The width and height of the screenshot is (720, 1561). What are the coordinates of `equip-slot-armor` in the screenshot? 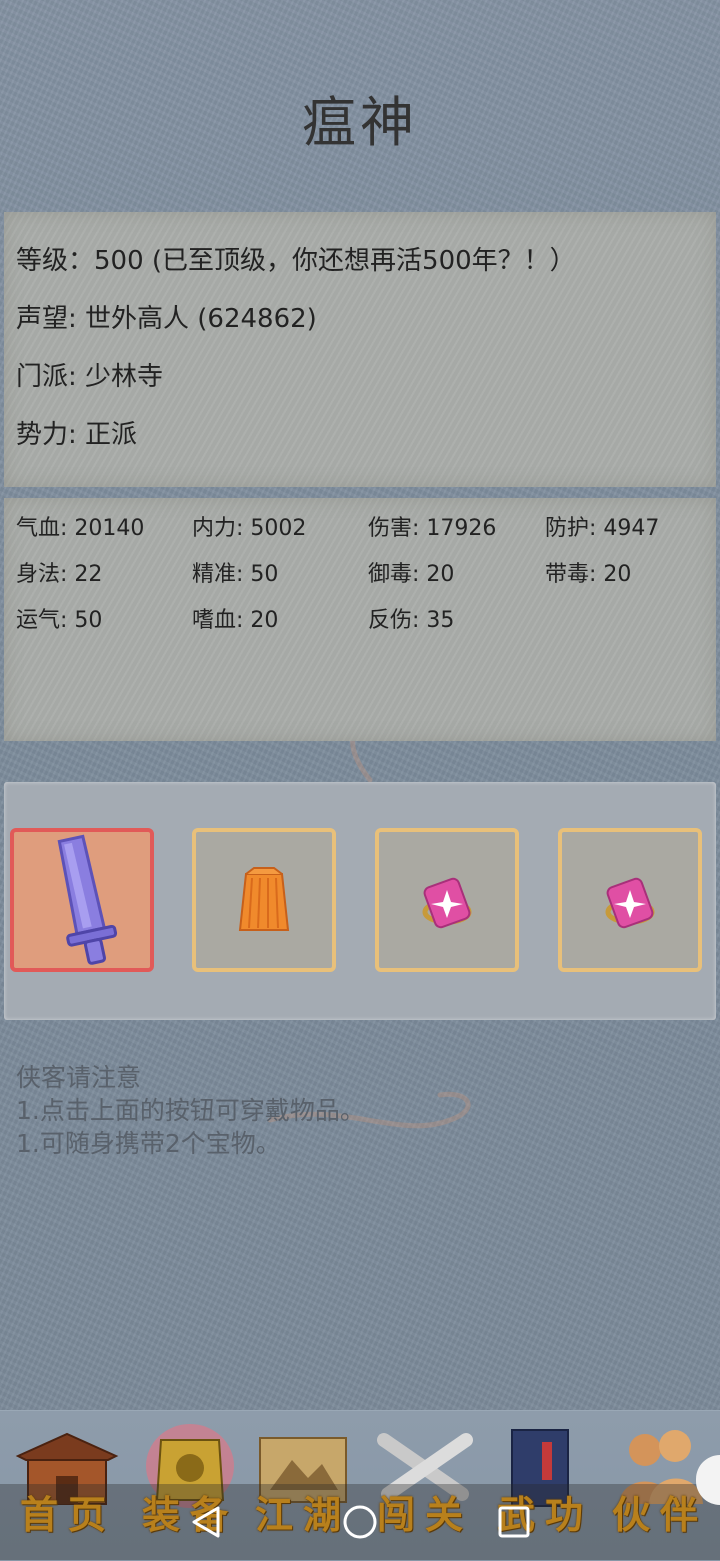 It's located at (264, 900).